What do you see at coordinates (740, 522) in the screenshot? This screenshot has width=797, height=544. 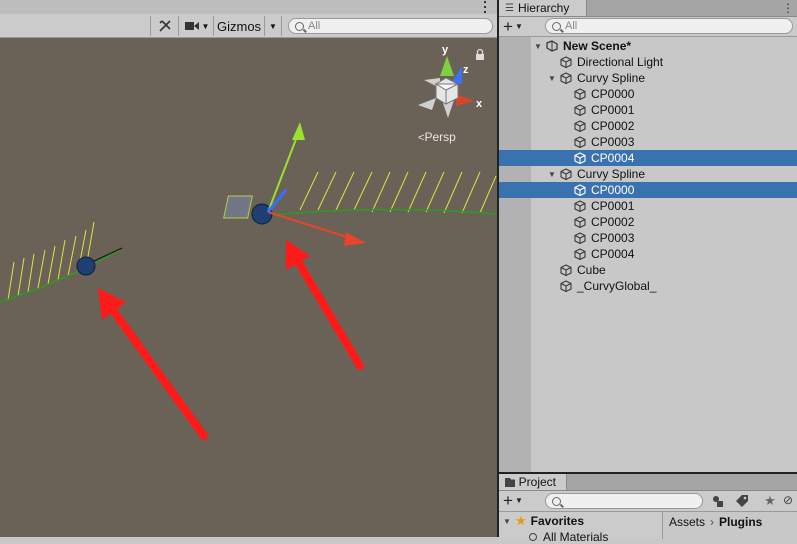 I see `breadcrumb-plugins: Plugins` at bounding box center [740, 522].